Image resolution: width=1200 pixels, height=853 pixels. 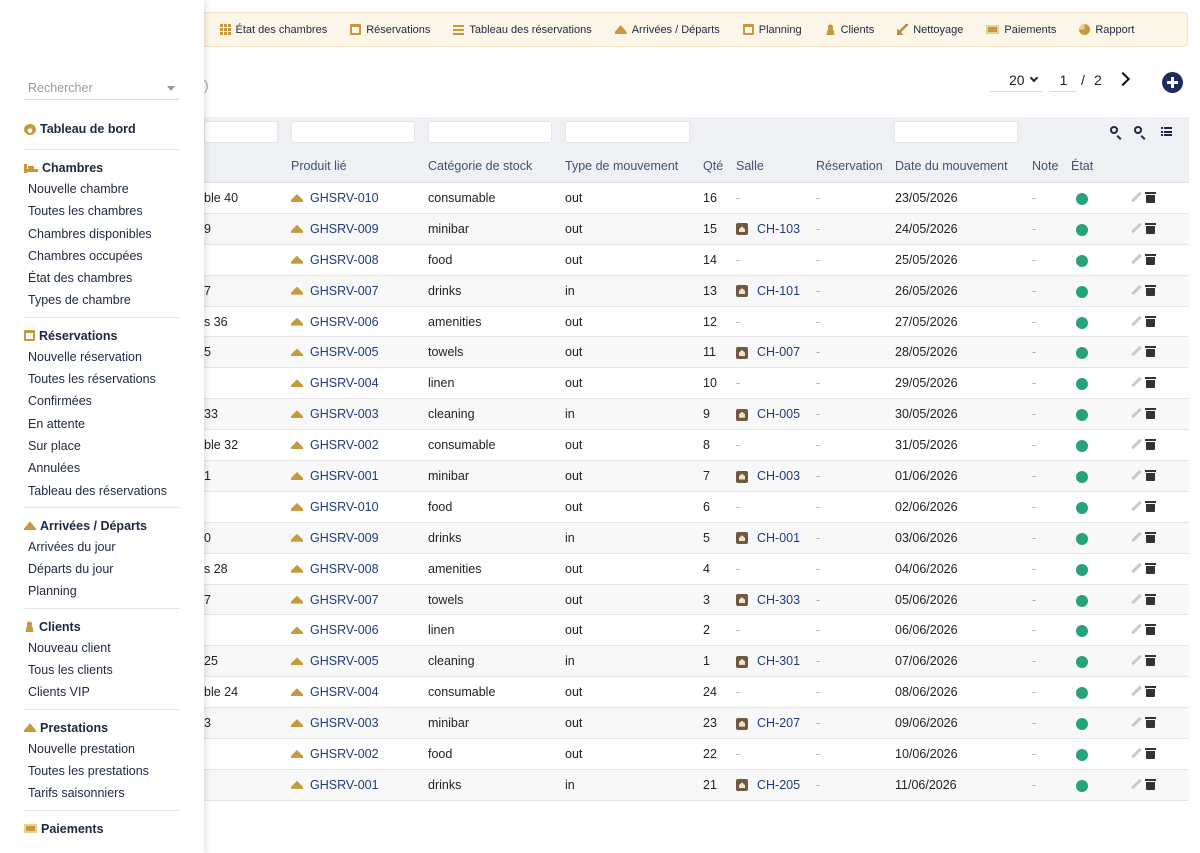 What do you see at coordinates (1116, 132) in the screenshot?
I see `search-icon` at bounding box center [1116, 132].